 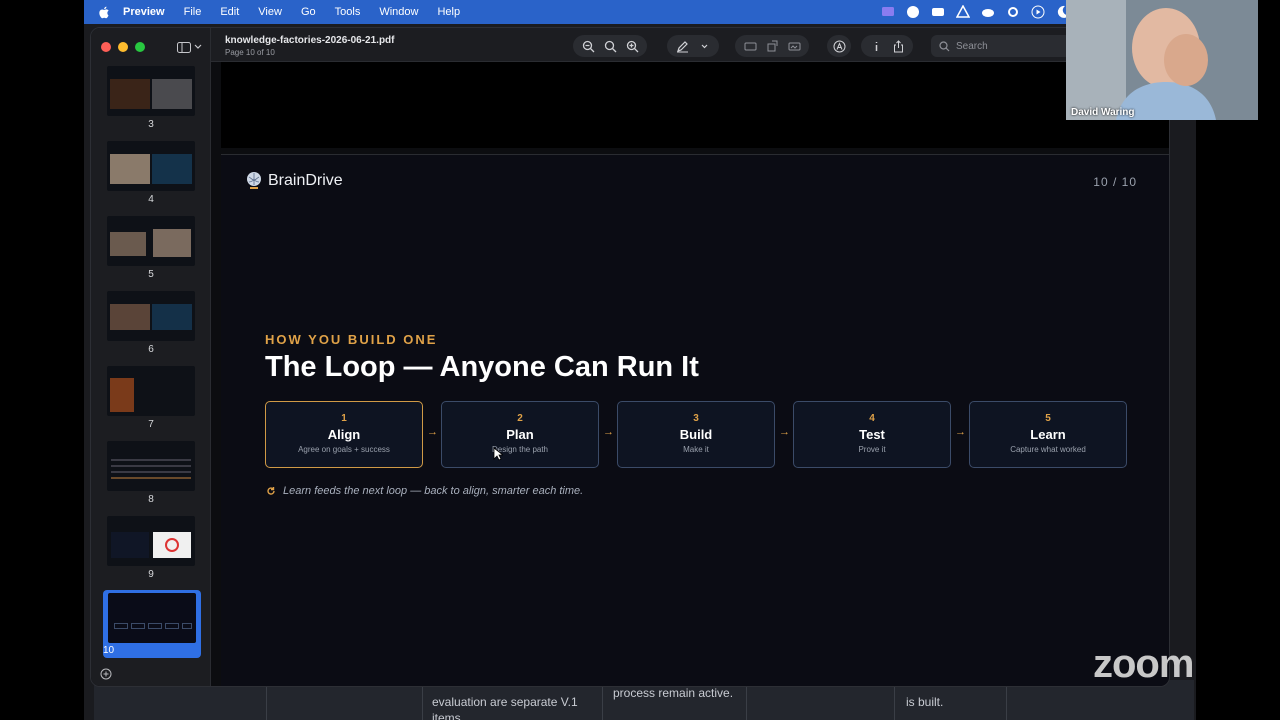 I want to click on info-icon, so click(x=876, y=46).